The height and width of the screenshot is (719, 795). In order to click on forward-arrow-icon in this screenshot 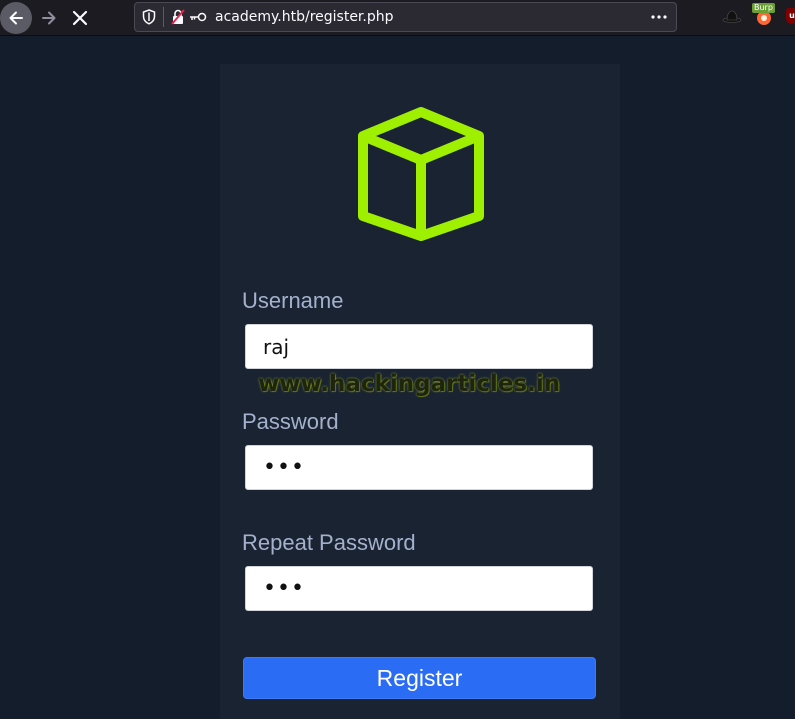, I will do `click(49, 18)`.